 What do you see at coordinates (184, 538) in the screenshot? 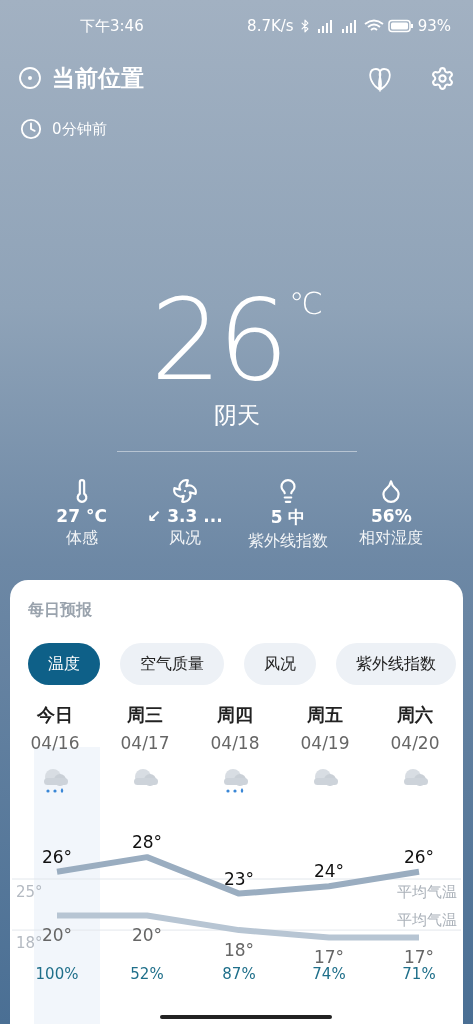
I see `metric-label: 风况` at bounding box center [184, 538].